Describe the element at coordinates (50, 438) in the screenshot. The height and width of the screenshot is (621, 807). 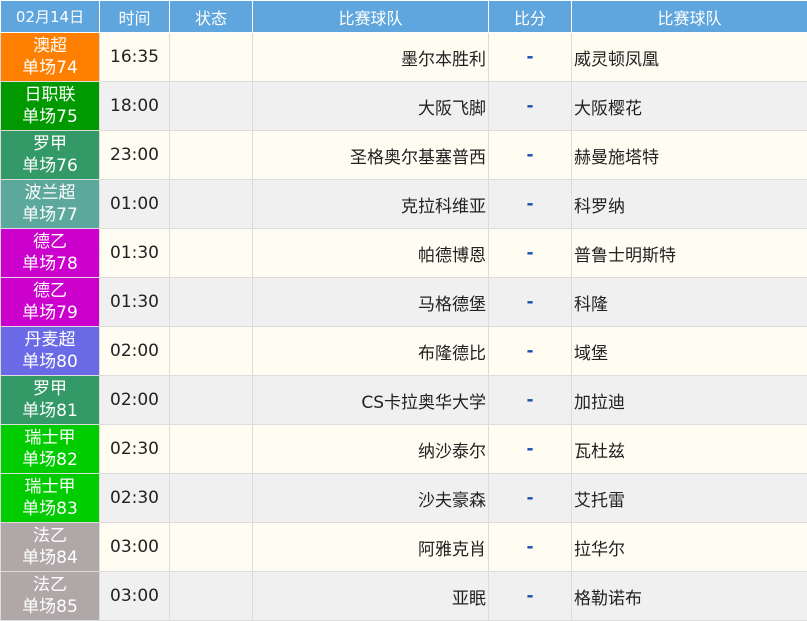
I see `league-name: 瑞士甲` at that location.